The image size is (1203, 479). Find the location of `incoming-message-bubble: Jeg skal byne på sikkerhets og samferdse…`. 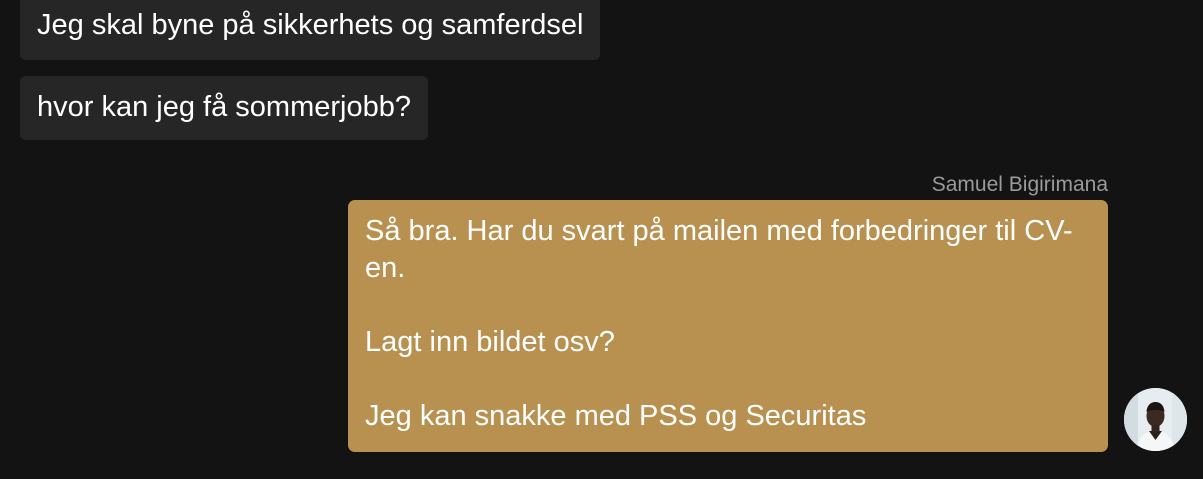

incoming-message-bubble: Jeg skal byne på sikkerhets og samferdse… is located at coordinates (310, 30).